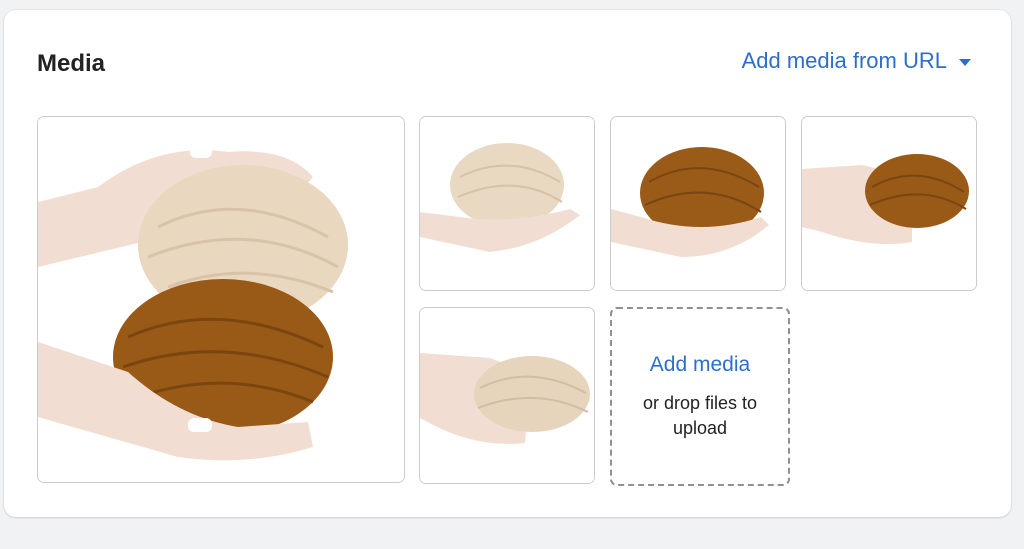 Image resolution: width=1024 pixels, height=549 pixels. I want to click on dropzone-hint: or drop files to upload, so click(700, 415).